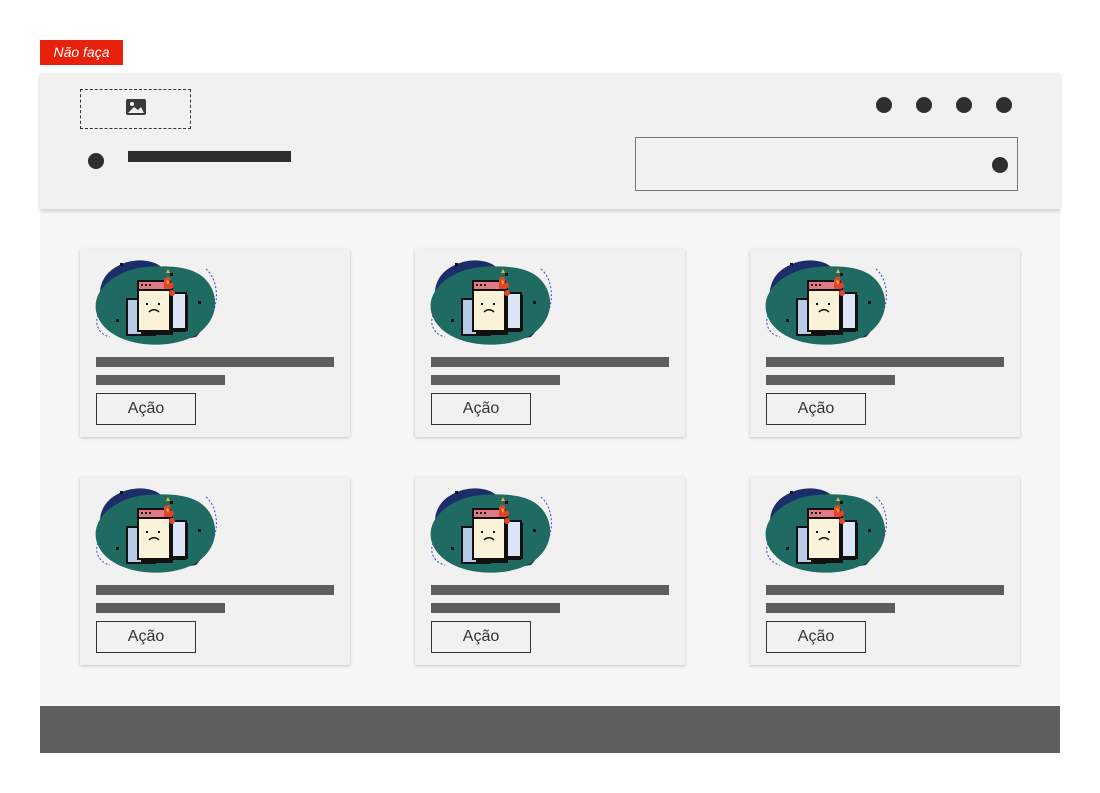 The height and width of the screenshot is (793, 1100). Describe the element at coordinates (550, 729) in the screenshot. I see `site-footer` at that location.